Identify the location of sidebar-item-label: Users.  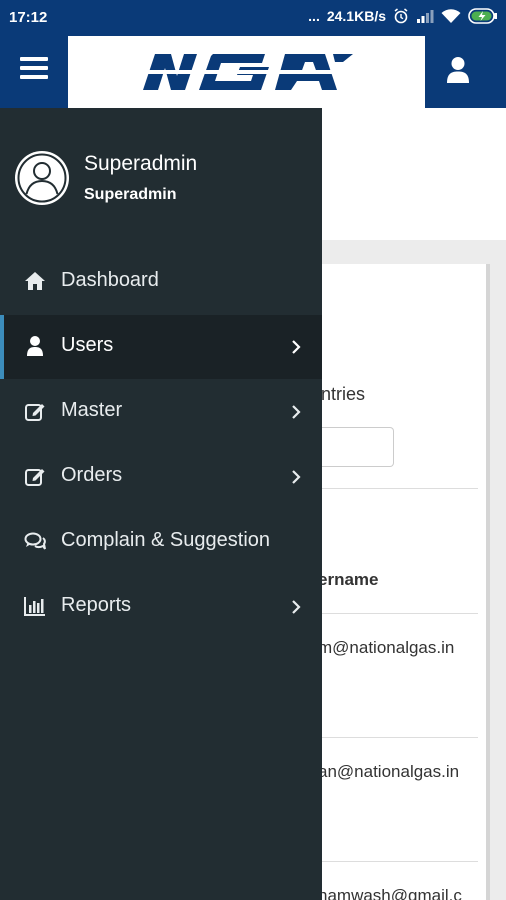
(87, 345).